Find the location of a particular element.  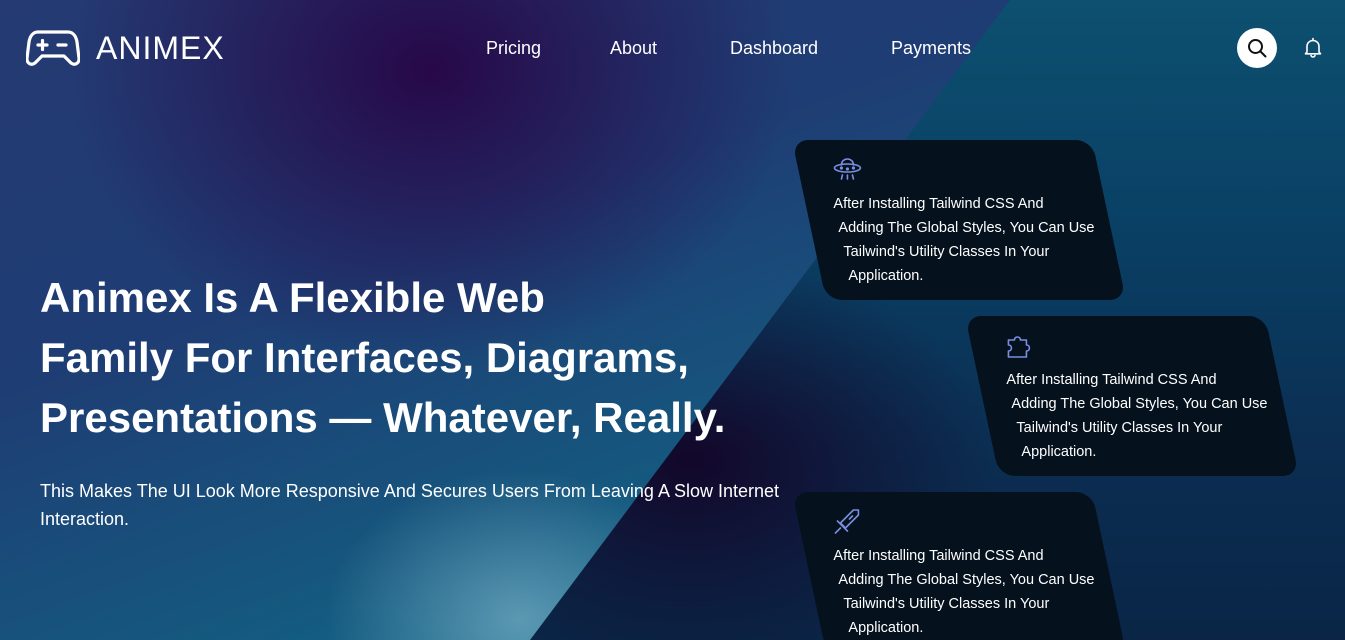

search-button is located at coordinates (1257, 48).